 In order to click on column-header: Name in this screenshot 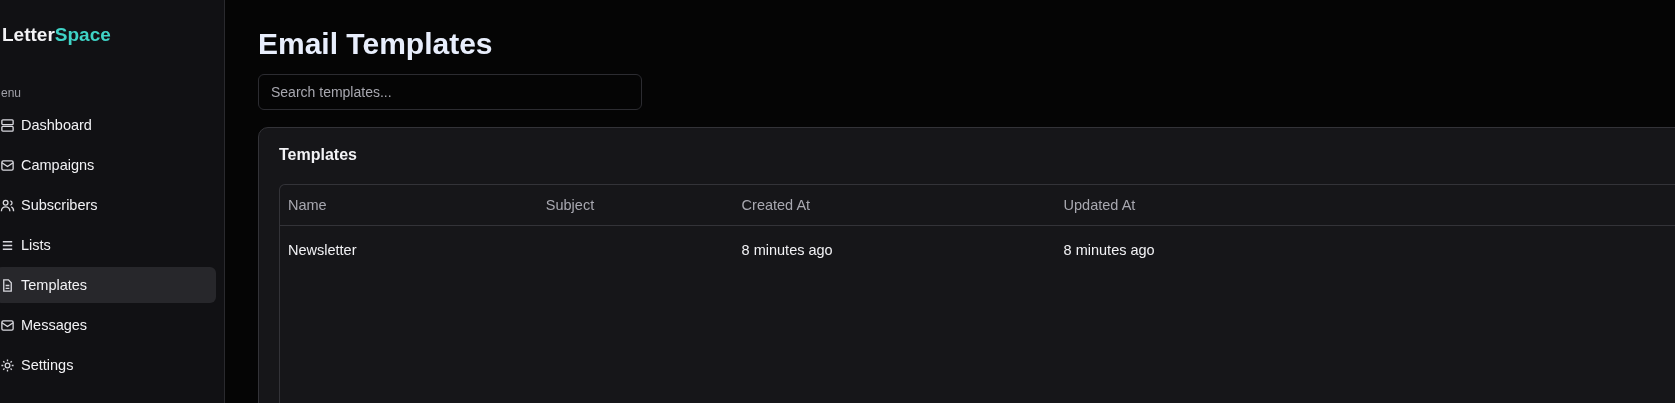, I will do `click(307, 205)`.